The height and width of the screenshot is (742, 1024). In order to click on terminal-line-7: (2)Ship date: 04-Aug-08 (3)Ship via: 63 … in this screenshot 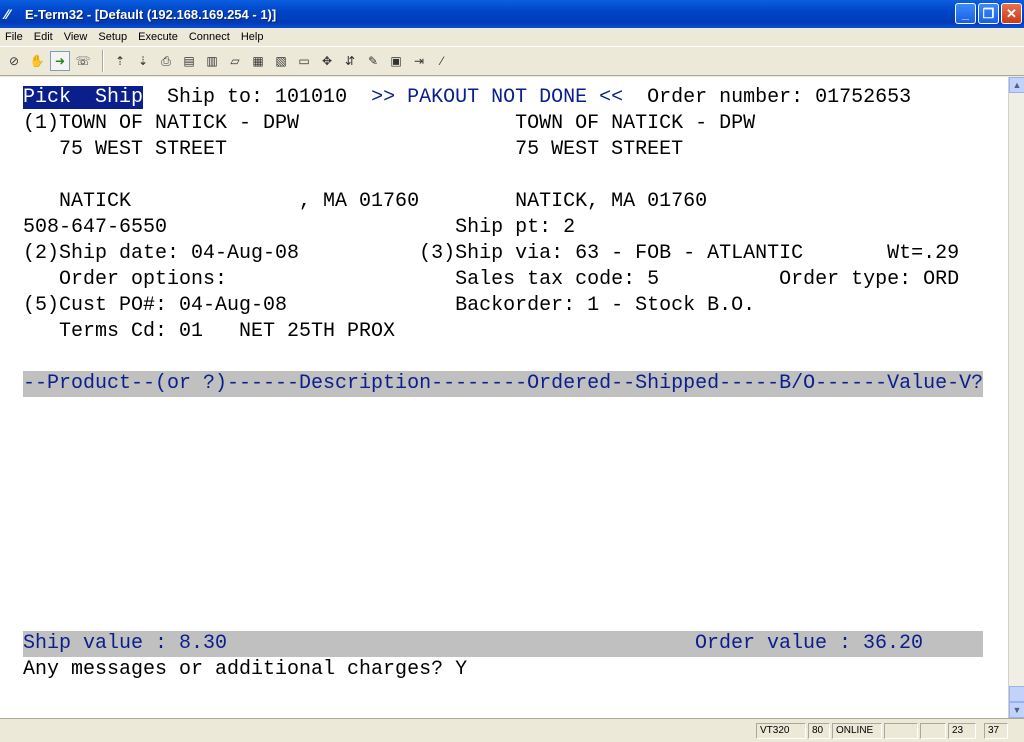, I will do `click(491, 253)`.